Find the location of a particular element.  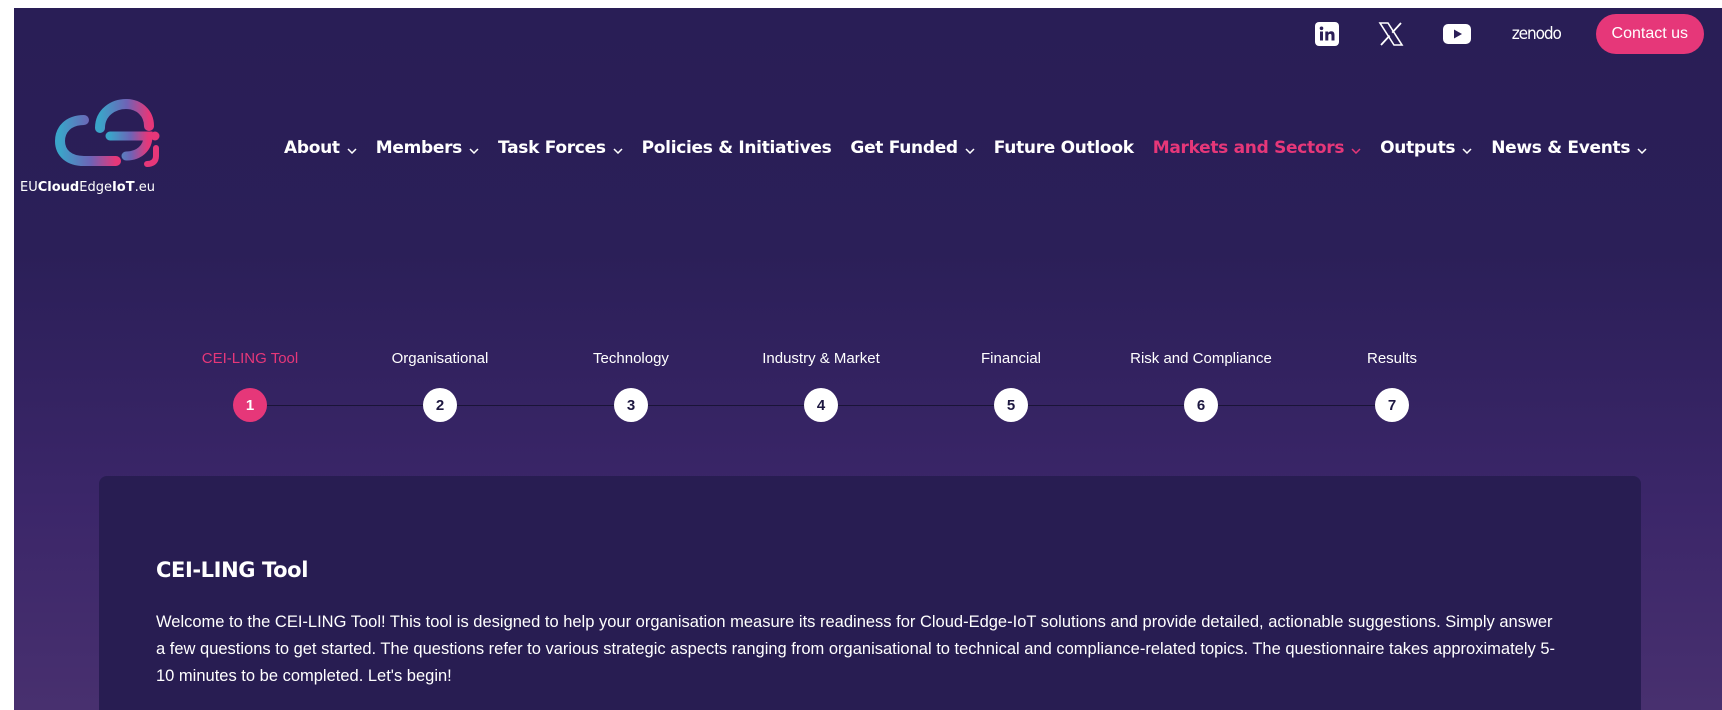

step-technology: Technology 3 is located at coordinates (631, 385).